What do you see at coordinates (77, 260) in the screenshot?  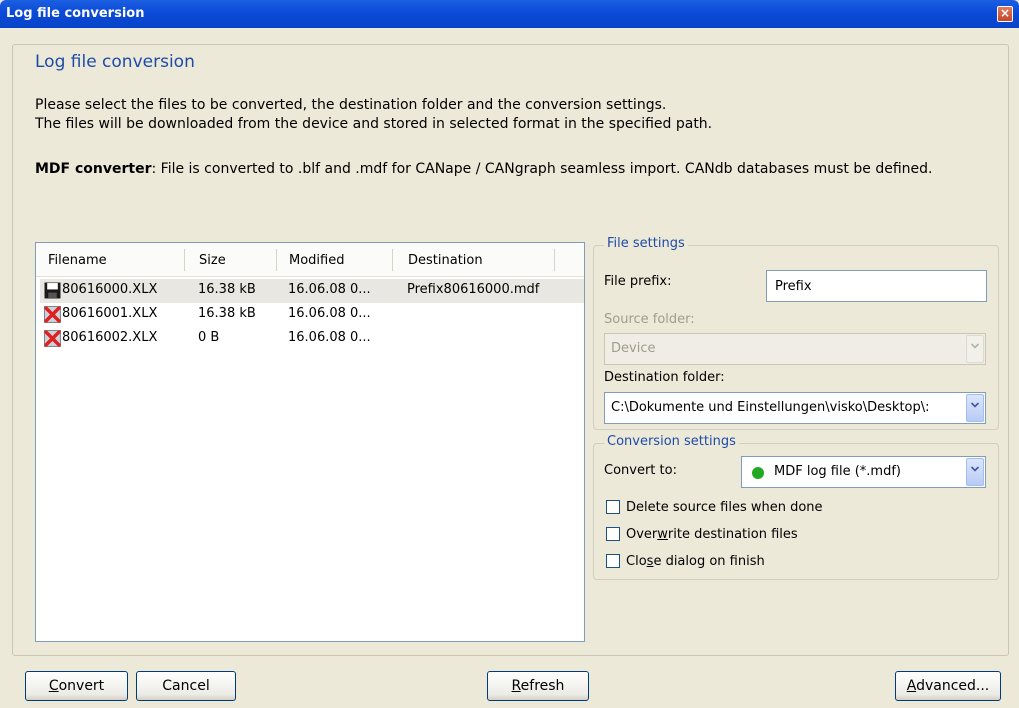 I see `column-header-filename: Filename` at bounding box center [77, 260].